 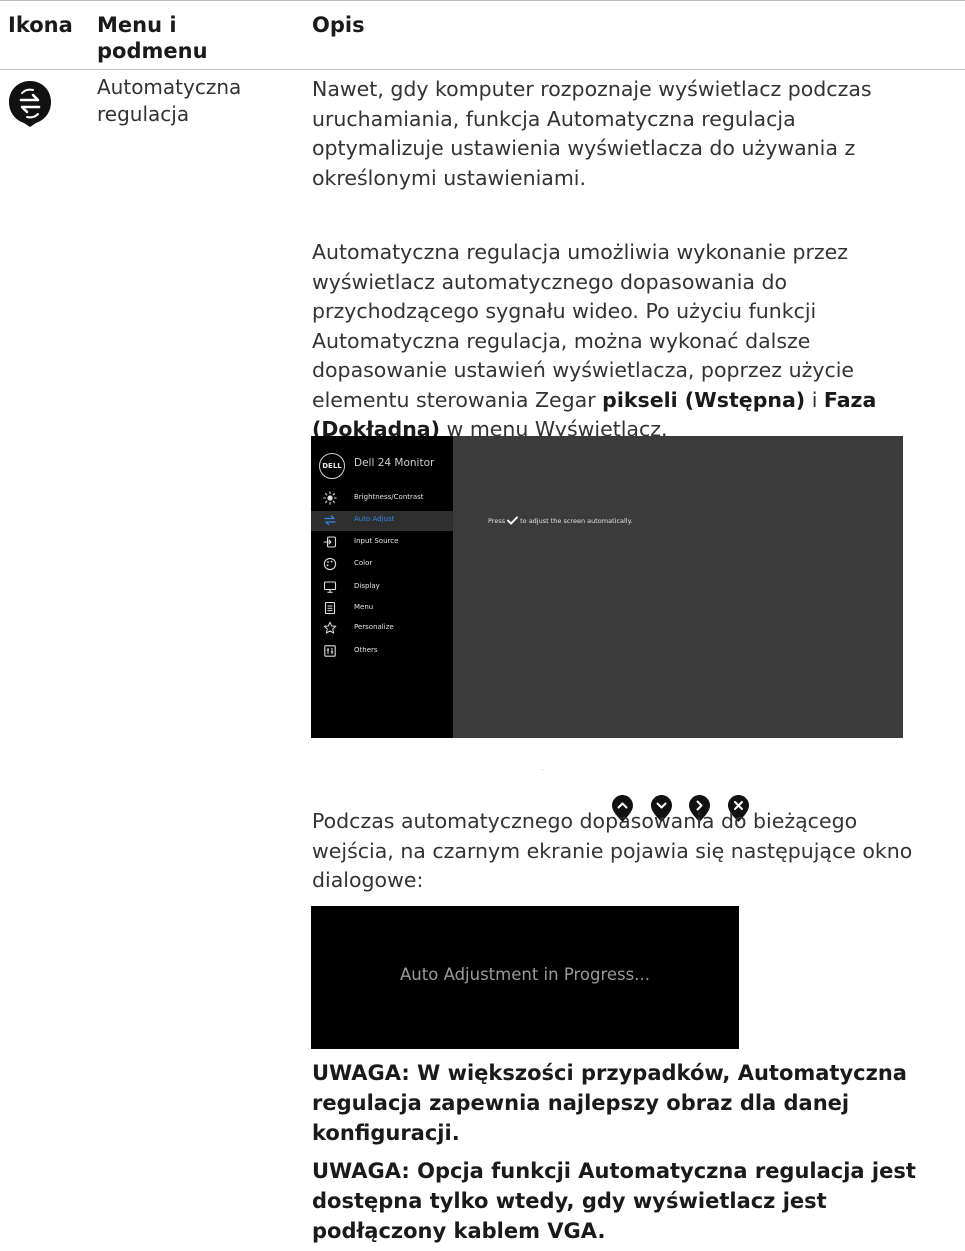 I want to click on osd-item-color: Color, so click(x=382, y=565).